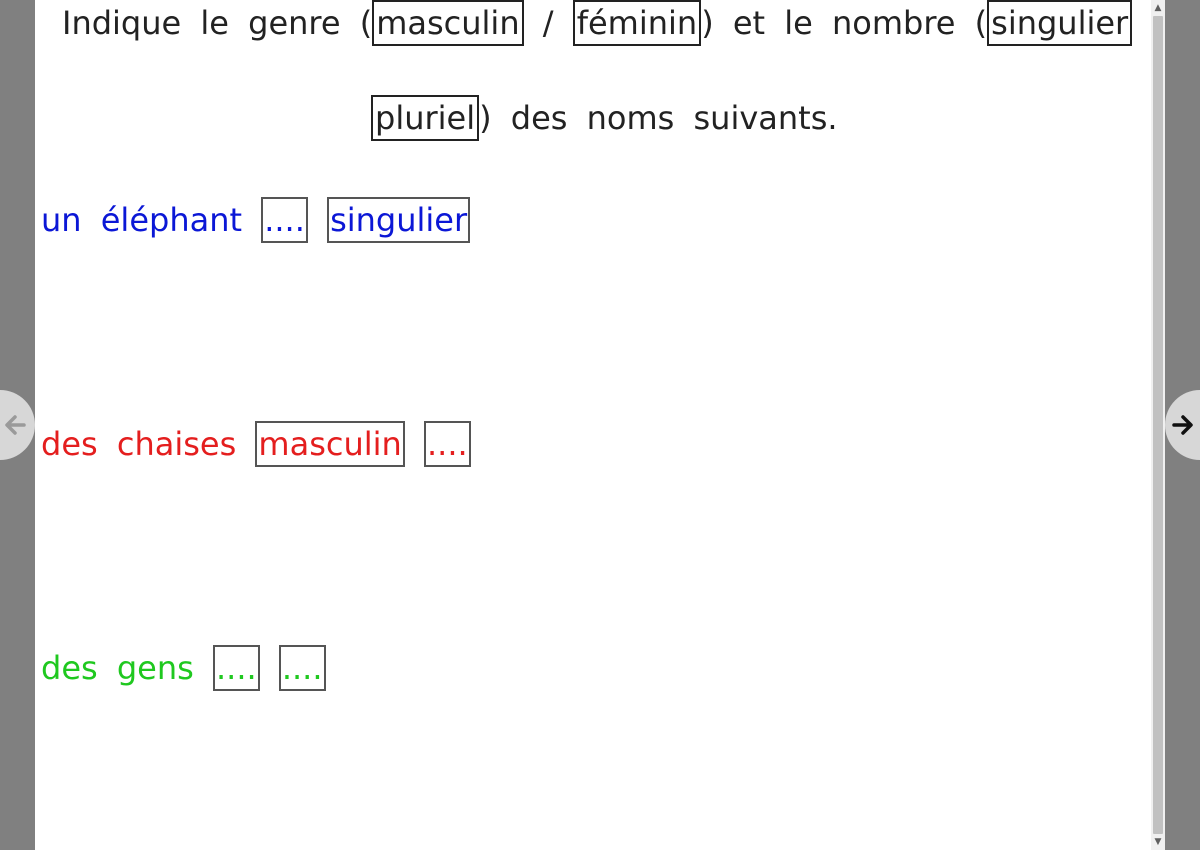  I want to click on exercise-noun-2: des chaises, so click(139, 444).